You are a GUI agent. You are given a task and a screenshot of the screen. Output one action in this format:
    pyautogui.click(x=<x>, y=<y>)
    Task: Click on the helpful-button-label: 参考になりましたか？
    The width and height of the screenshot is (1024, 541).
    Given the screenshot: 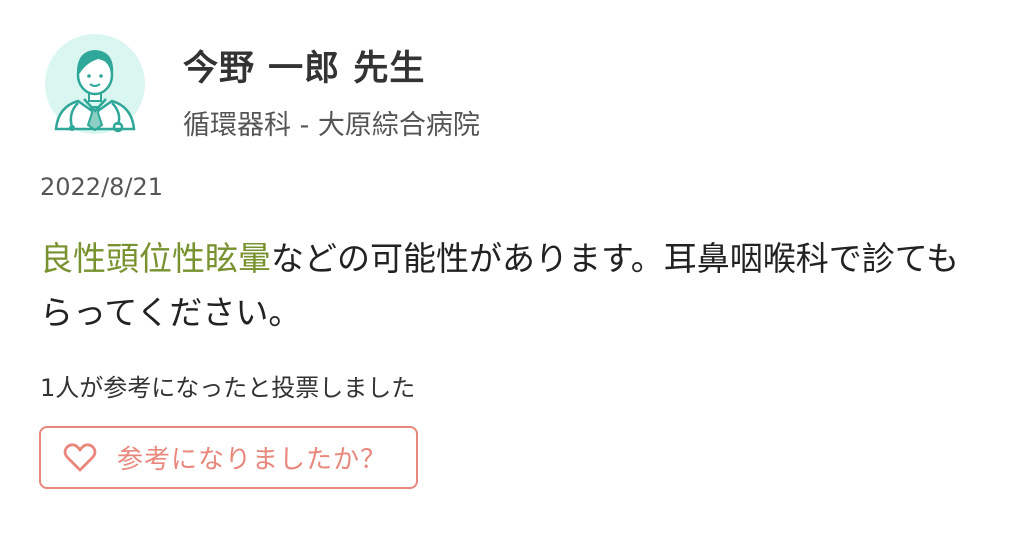 What is the action you would take?
    pyautogui.click(x=252, y=460)
    